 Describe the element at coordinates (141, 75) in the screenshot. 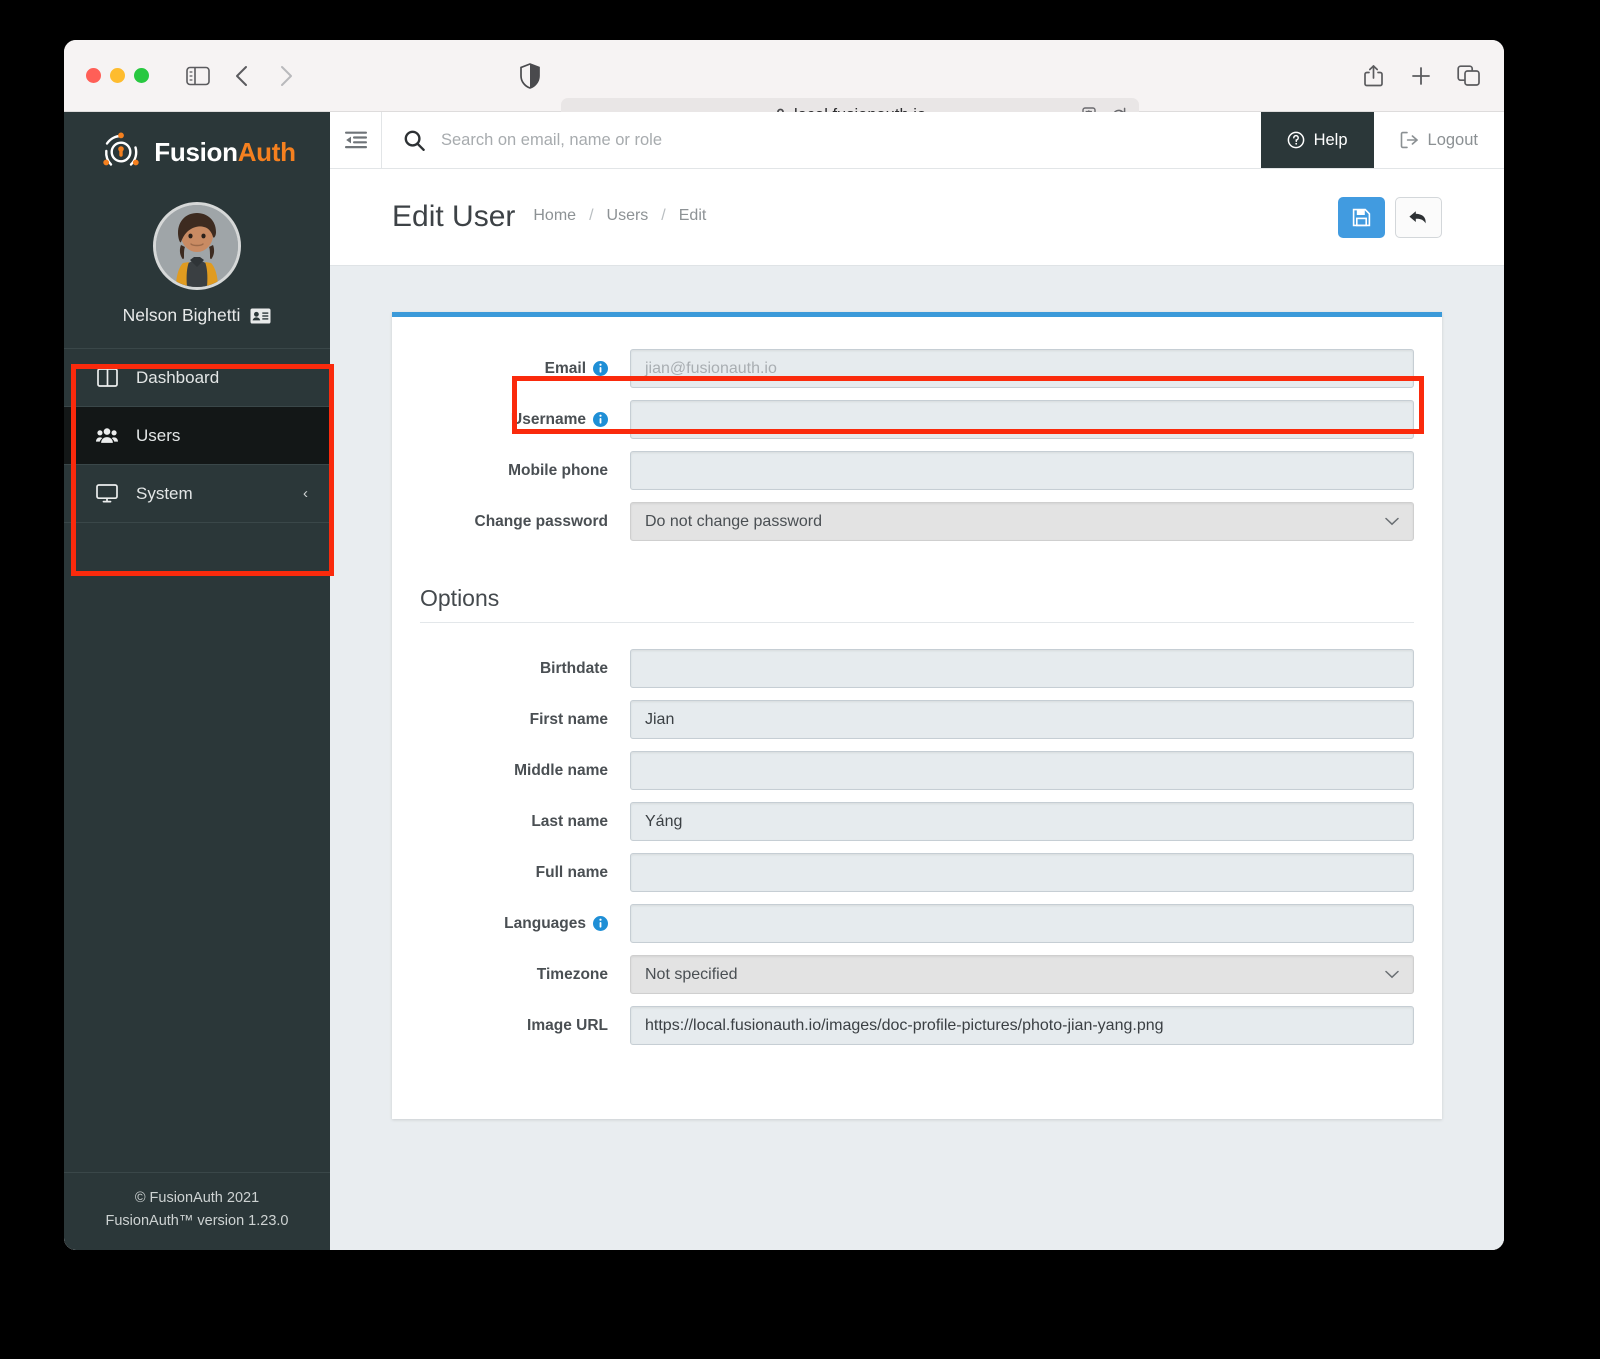

I see `maximize-window-button` at that location.